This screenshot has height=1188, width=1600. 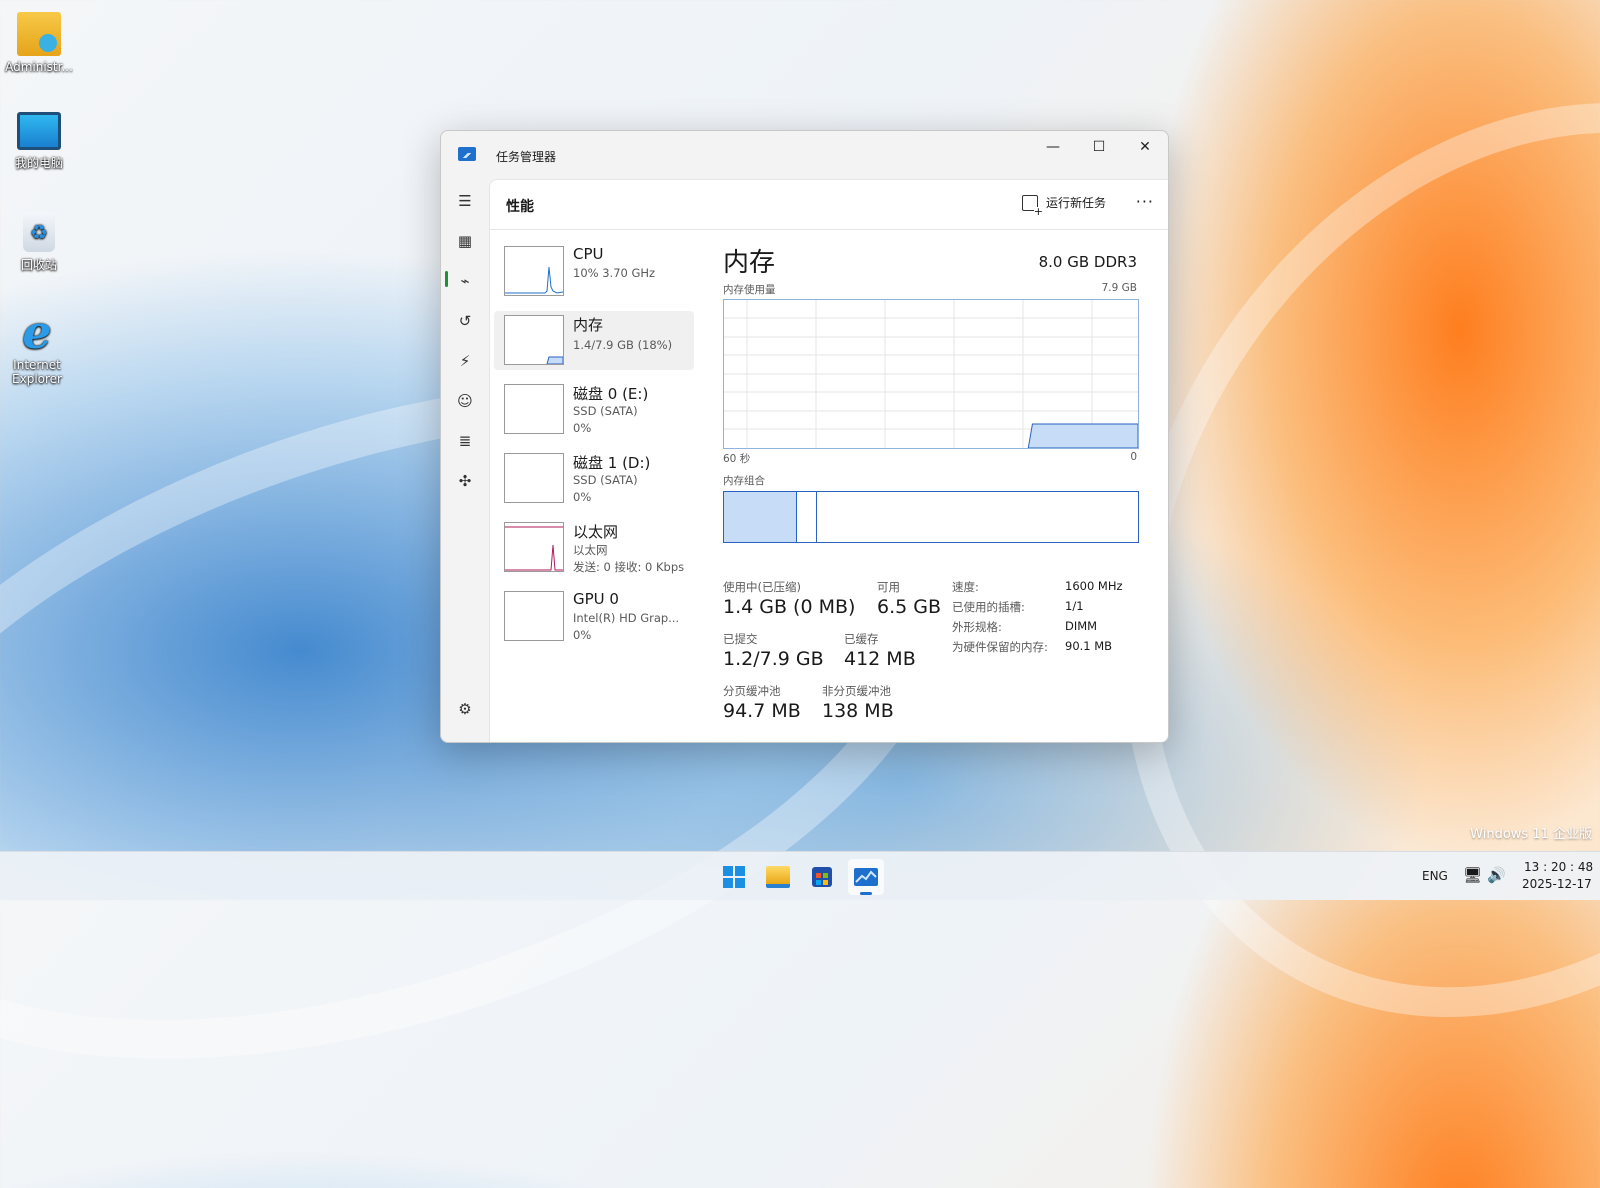 I want to click on ethernet-sparkline, so click(x=534, y=548).